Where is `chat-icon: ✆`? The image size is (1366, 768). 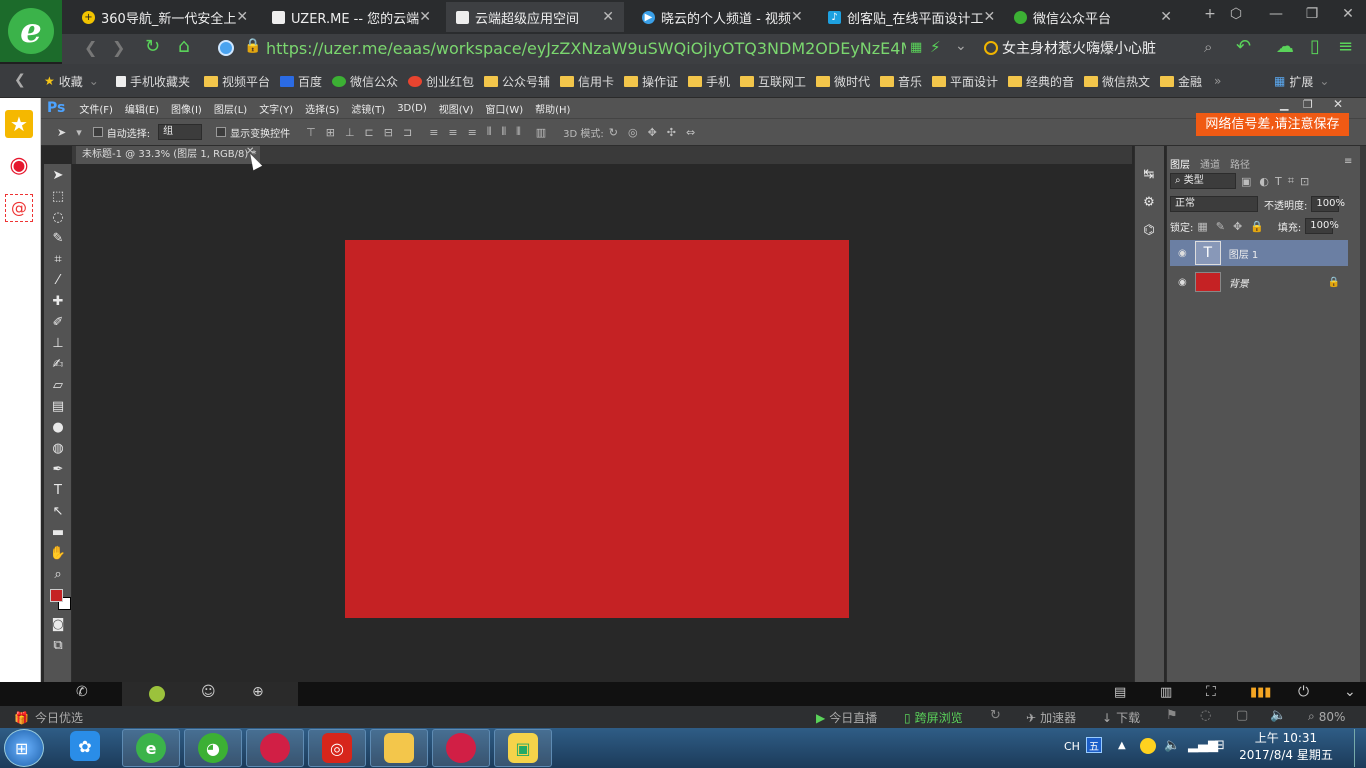 chat-icon: ✆ is located at coordinates (82, 692).